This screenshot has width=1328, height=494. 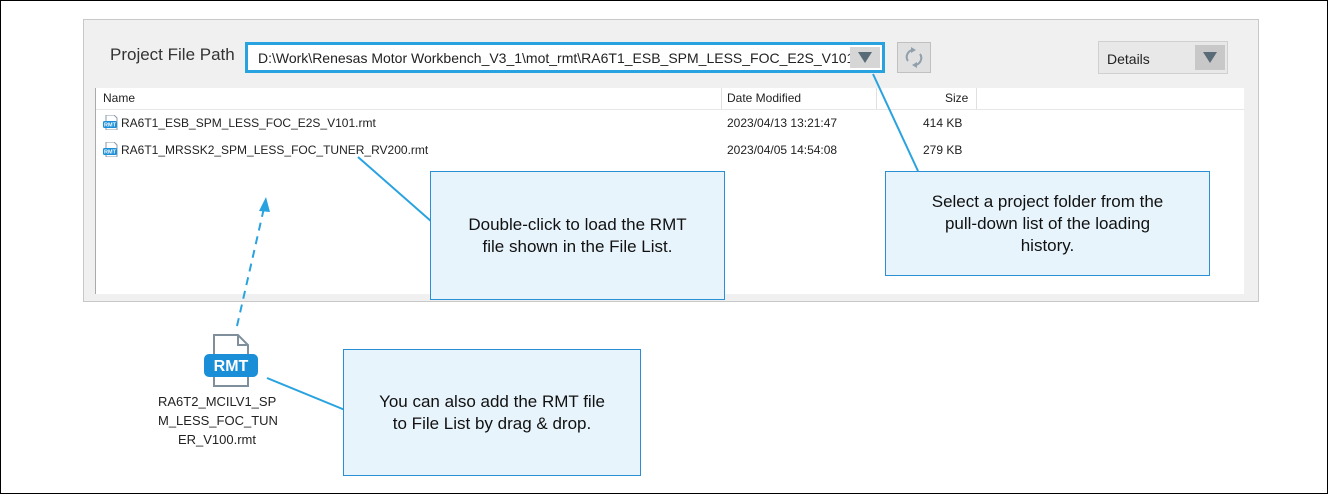 I want to click on callout-line: You can also add the RMT file, so click(x=492, y=401).